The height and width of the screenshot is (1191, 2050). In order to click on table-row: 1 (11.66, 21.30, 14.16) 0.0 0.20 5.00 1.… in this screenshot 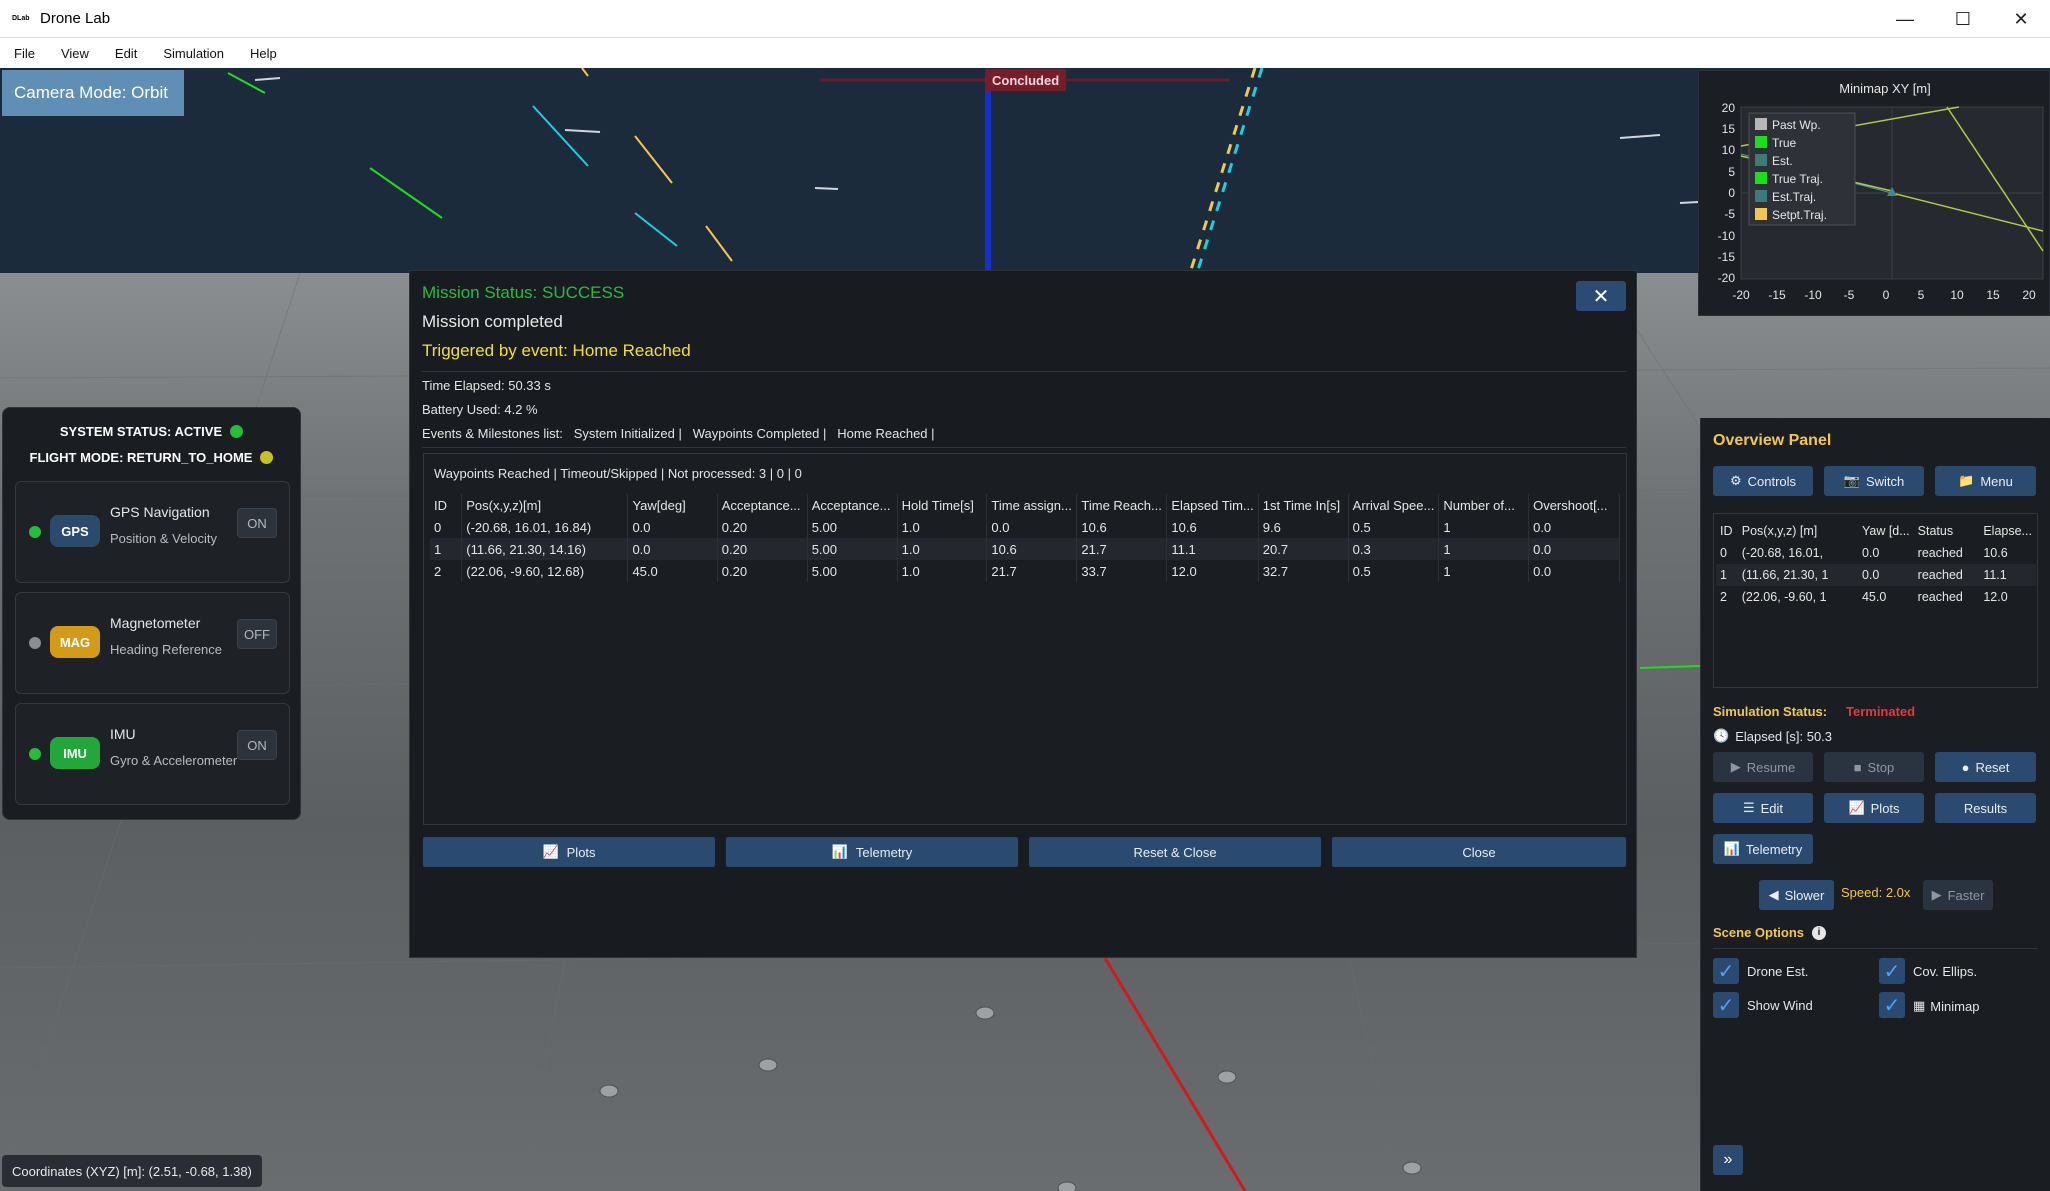, I will do `click(1025, 549)`.